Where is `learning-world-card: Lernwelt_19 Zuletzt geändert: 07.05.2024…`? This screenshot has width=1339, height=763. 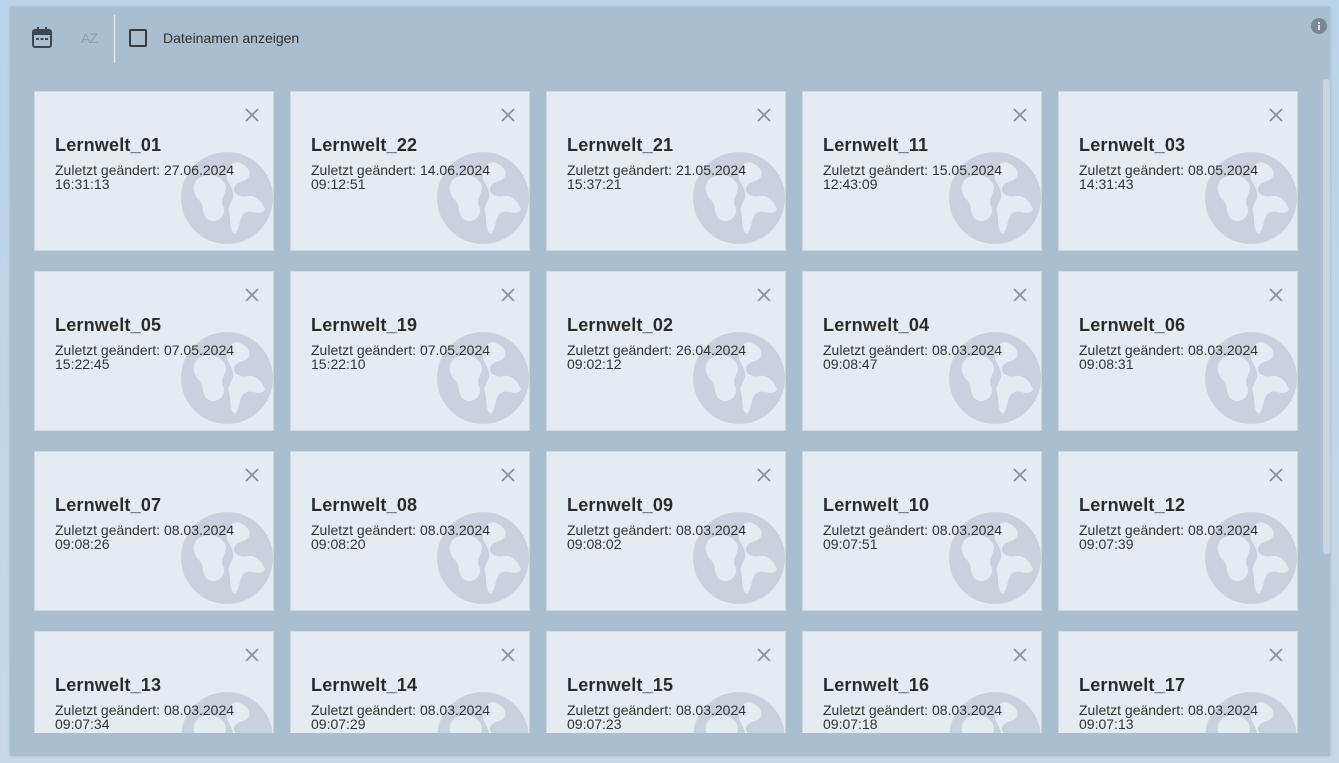 learning-world-card: Lernwelt_19 Zuletzt geändert: 07.05.2024… is located at coordinates (410, 351).